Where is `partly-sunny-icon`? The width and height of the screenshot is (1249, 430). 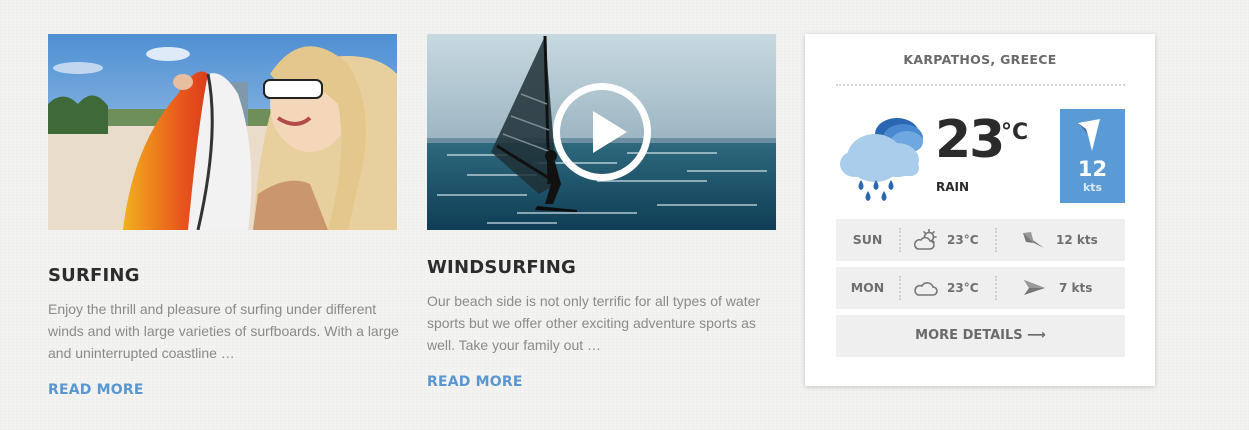 partly-sunny-icon is located at coordinates (926, 241).